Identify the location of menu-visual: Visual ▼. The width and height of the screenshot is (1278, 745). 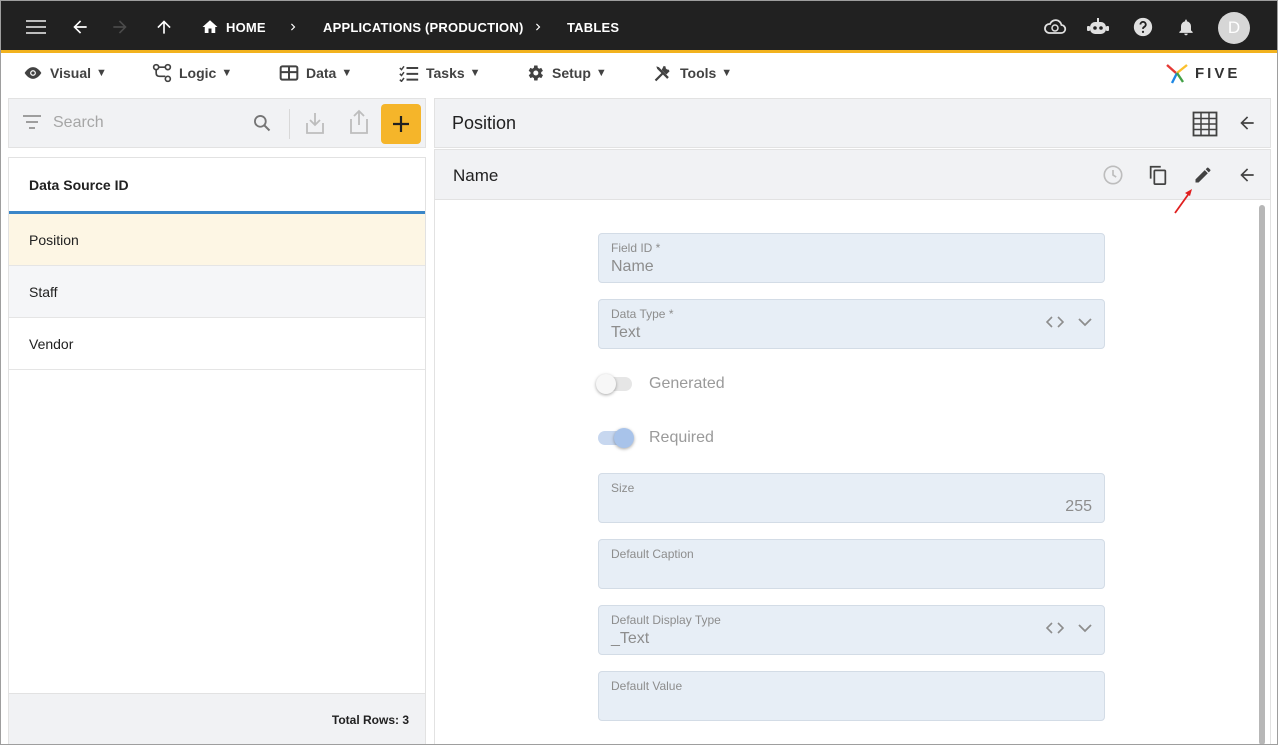
(65, 73).